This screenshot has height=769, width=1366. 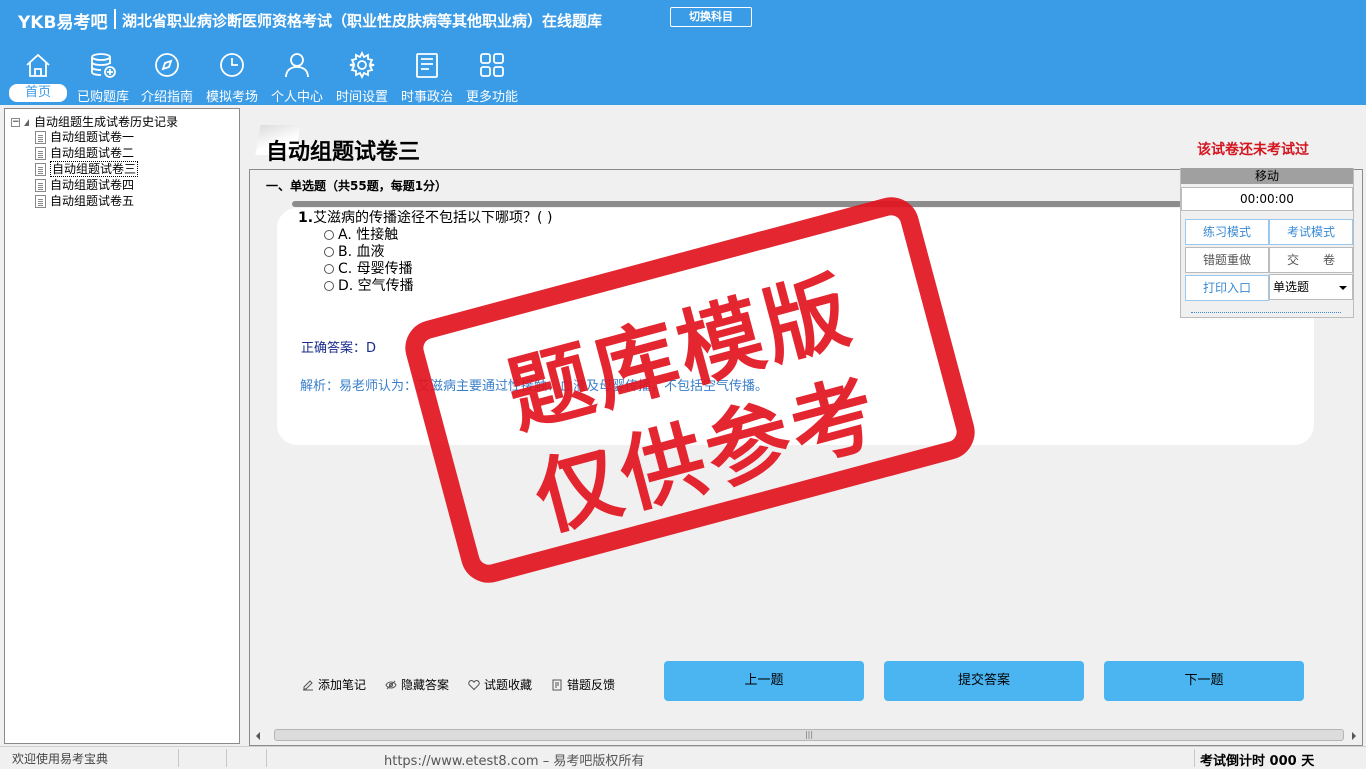 What do you see at coordinates (1266, 313) in the screenshot?
I see `panel-bottom-edge` at bounding box center [1266, 313].